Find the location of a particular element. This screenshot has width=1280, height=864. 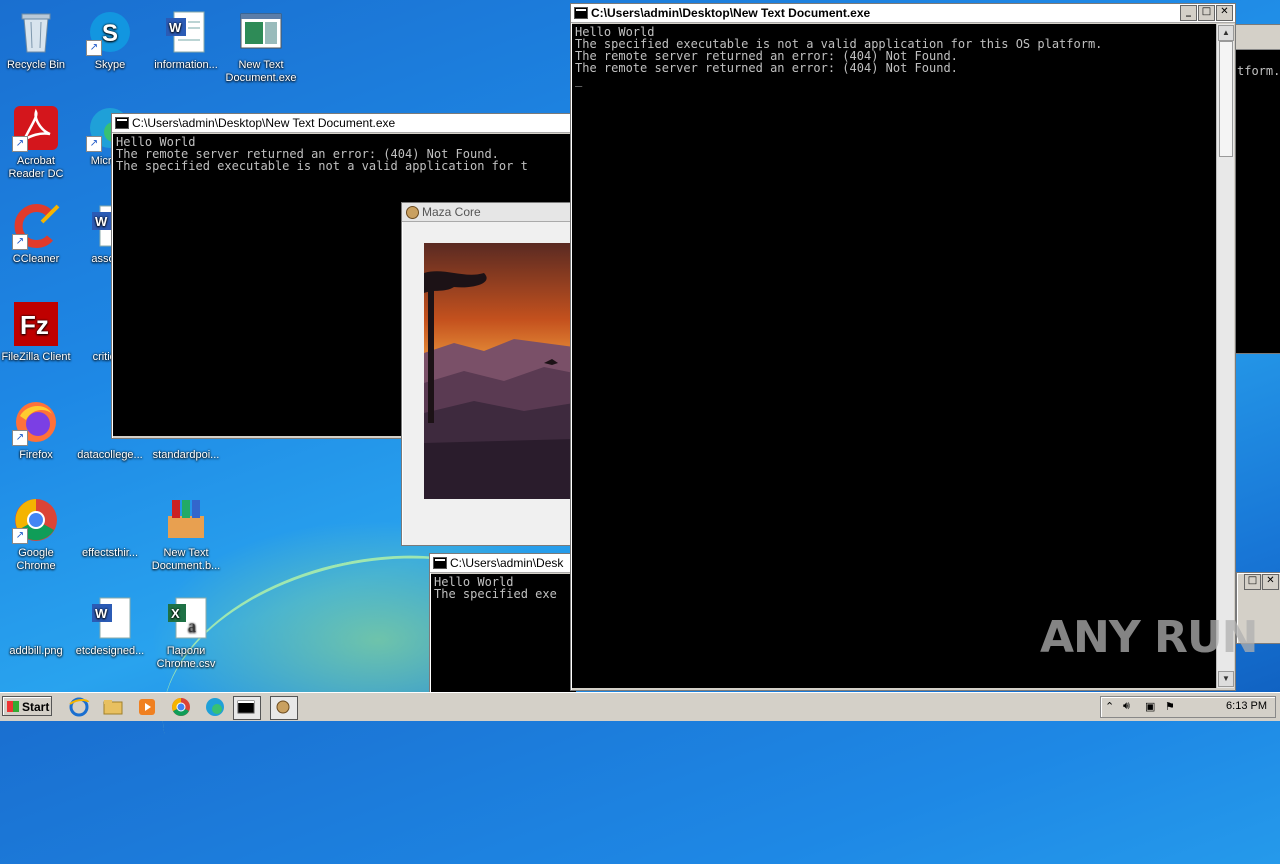

desktop-icon-ccleaner: ↗ CCleaner is located at coordinates (36, 234).